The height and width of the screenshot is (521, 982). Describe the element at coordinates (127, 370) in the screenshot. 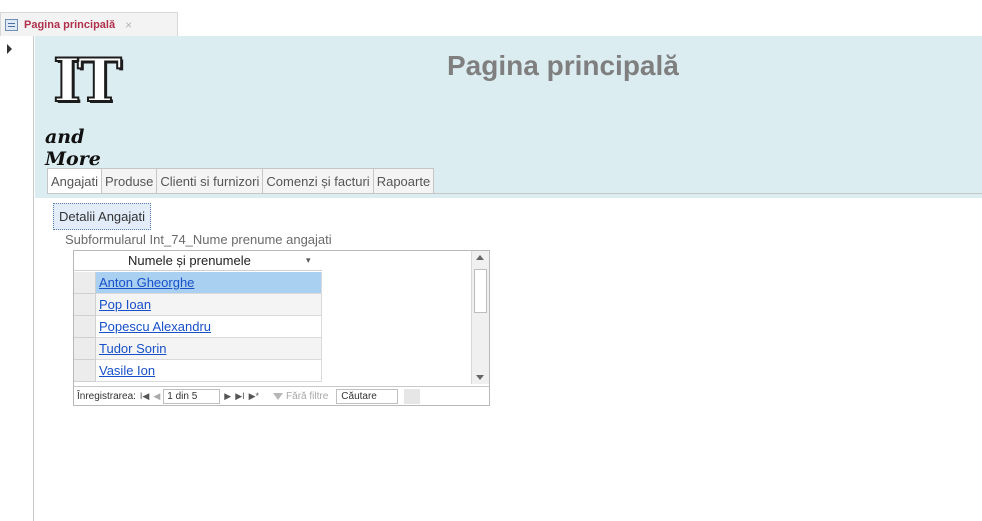

I see `employee-link: Vasile Ion` at that location.